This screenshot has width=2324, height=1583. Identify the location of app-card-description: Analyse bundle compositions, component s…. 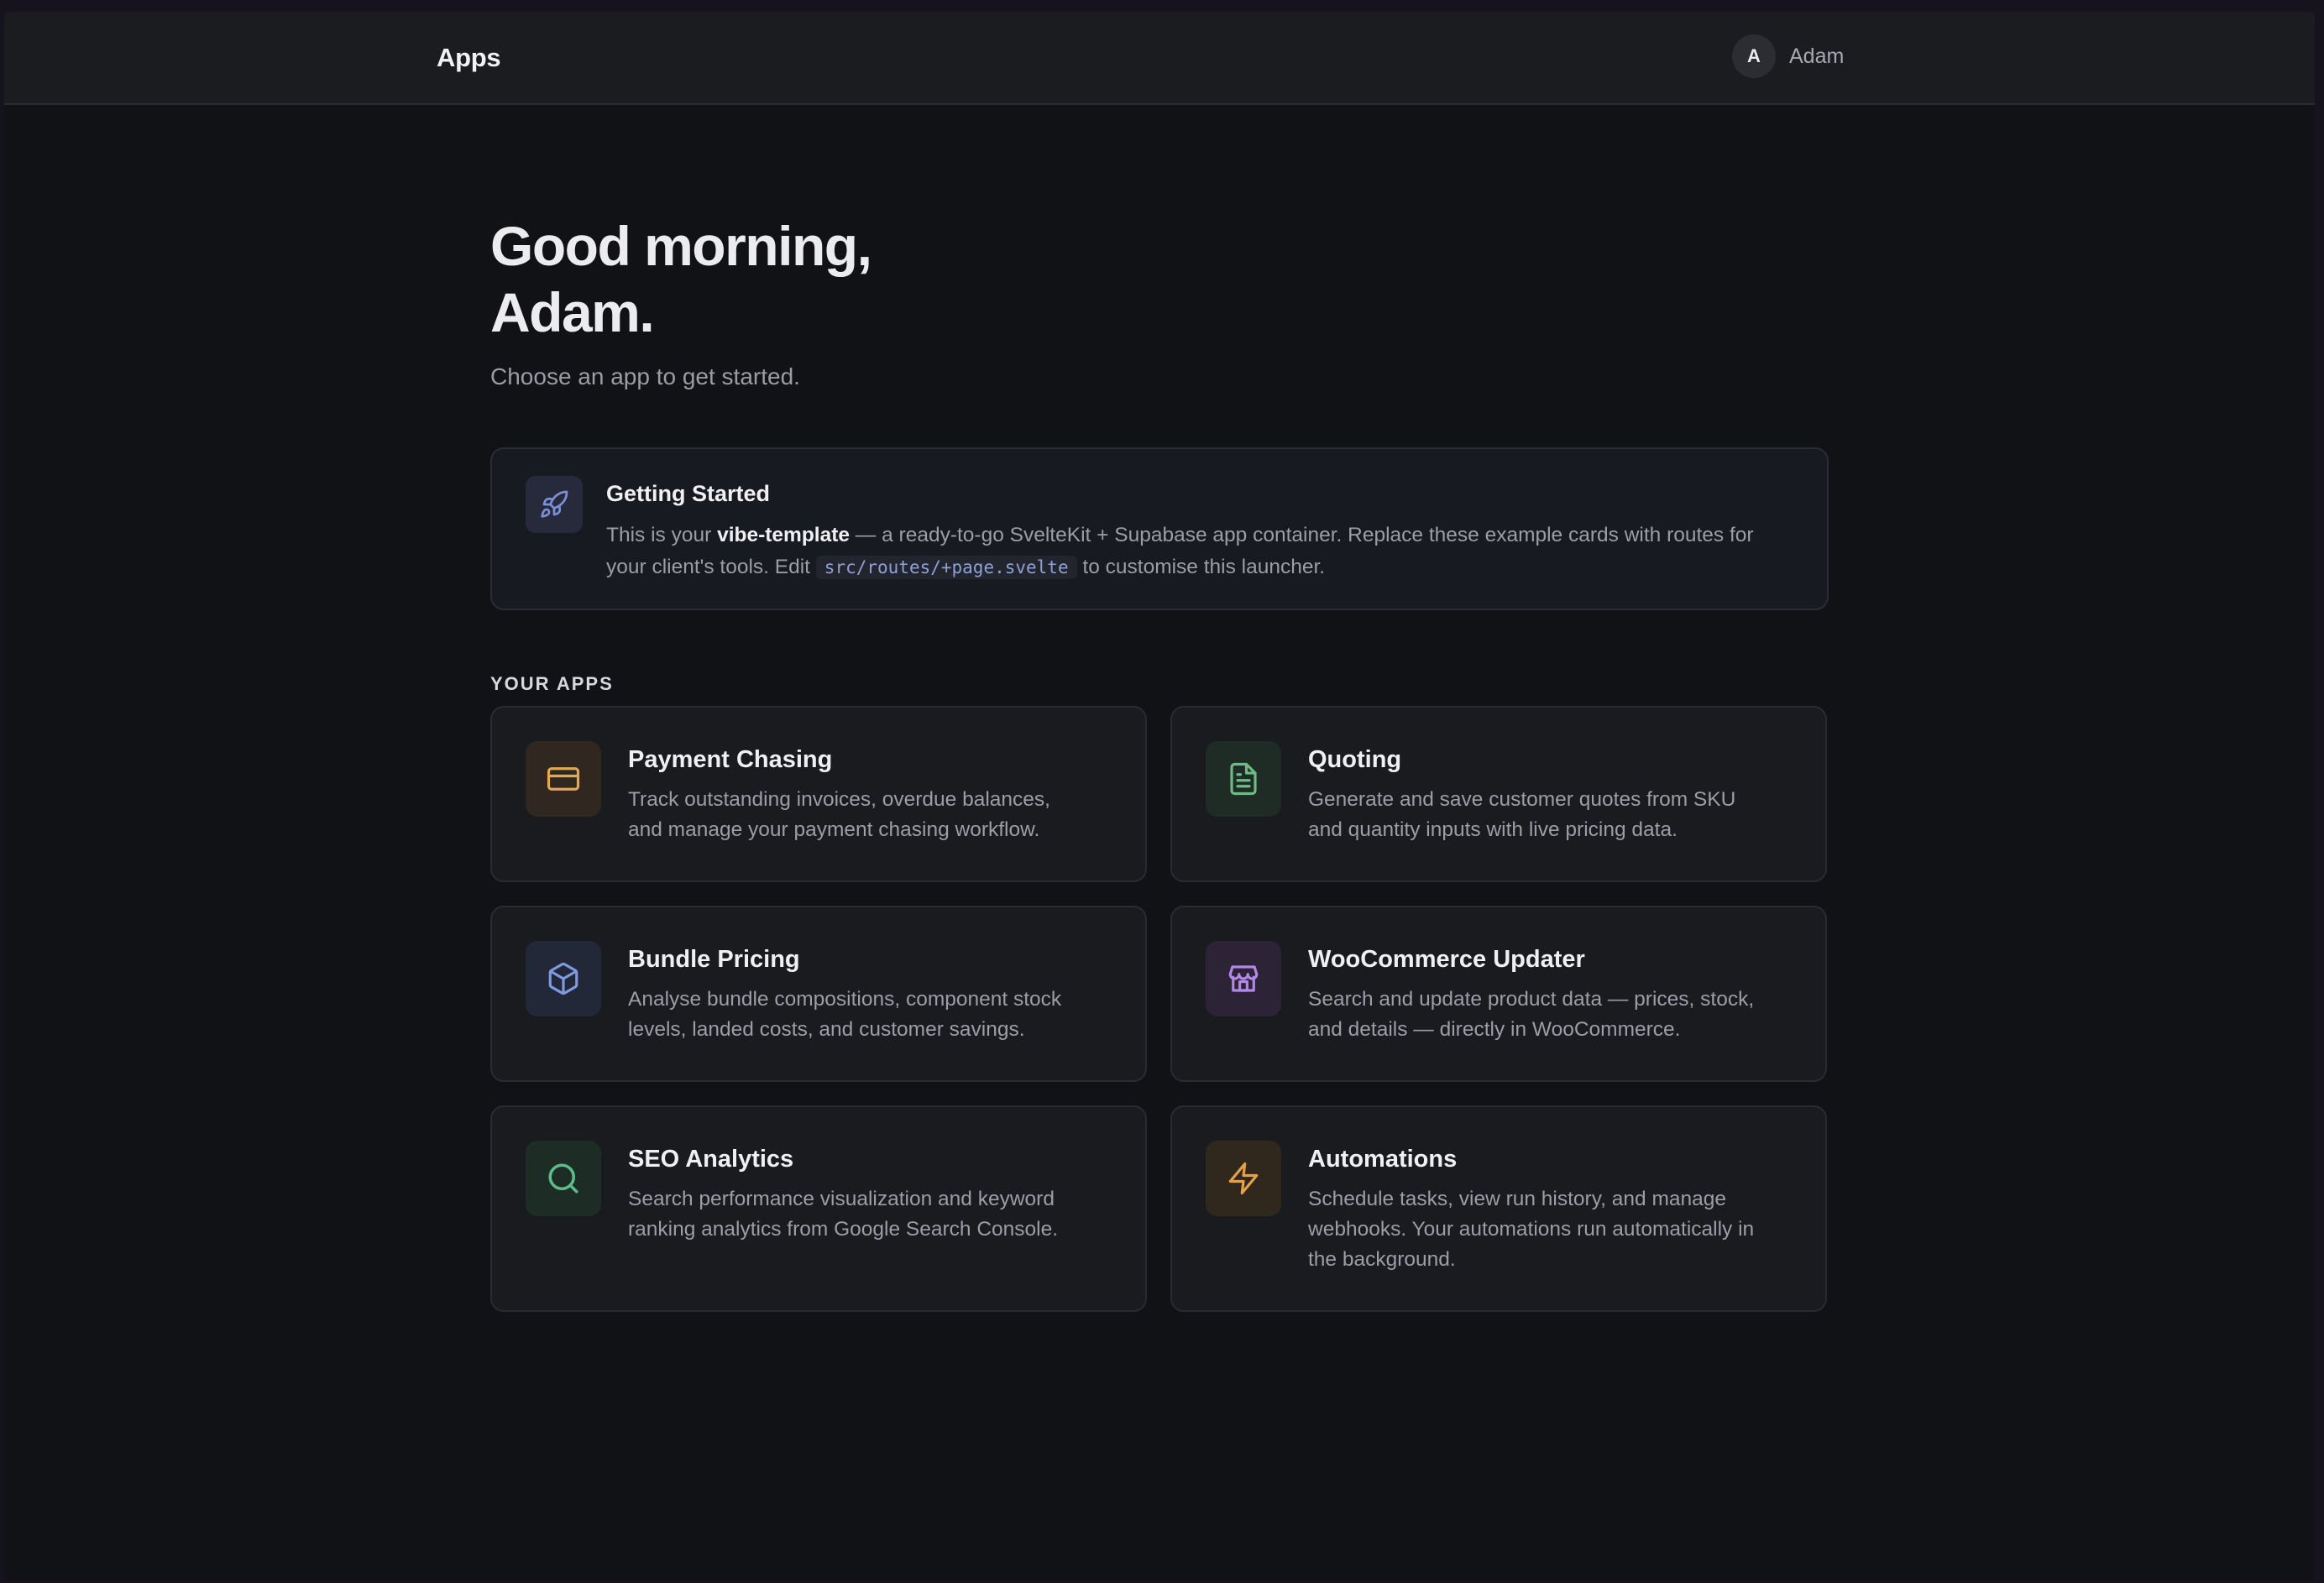
(845, 1014).